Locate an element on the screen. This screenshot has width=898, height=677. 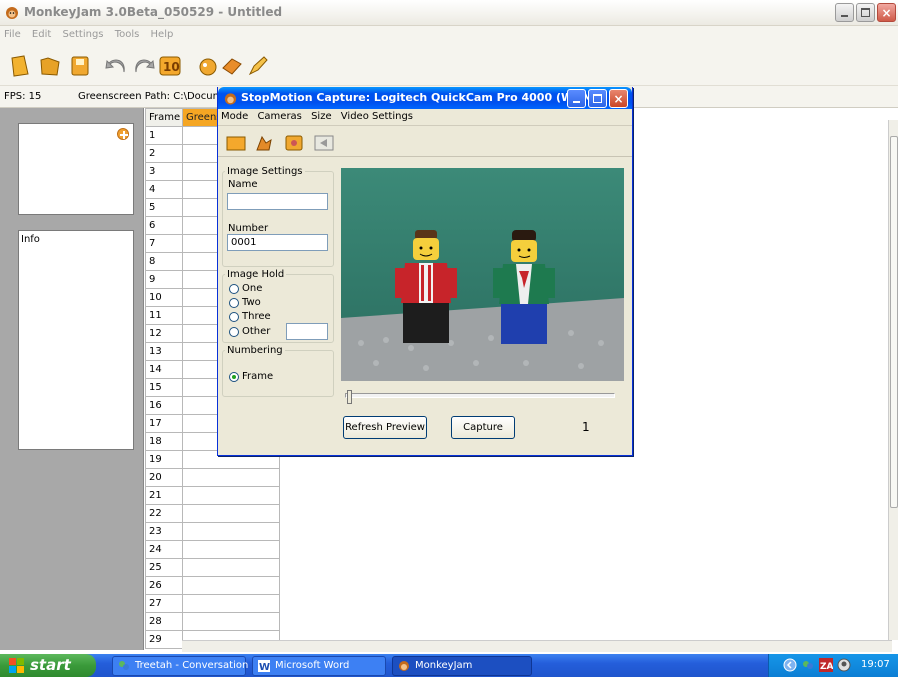
lightbox-icon is located at coordinates (208, 66).